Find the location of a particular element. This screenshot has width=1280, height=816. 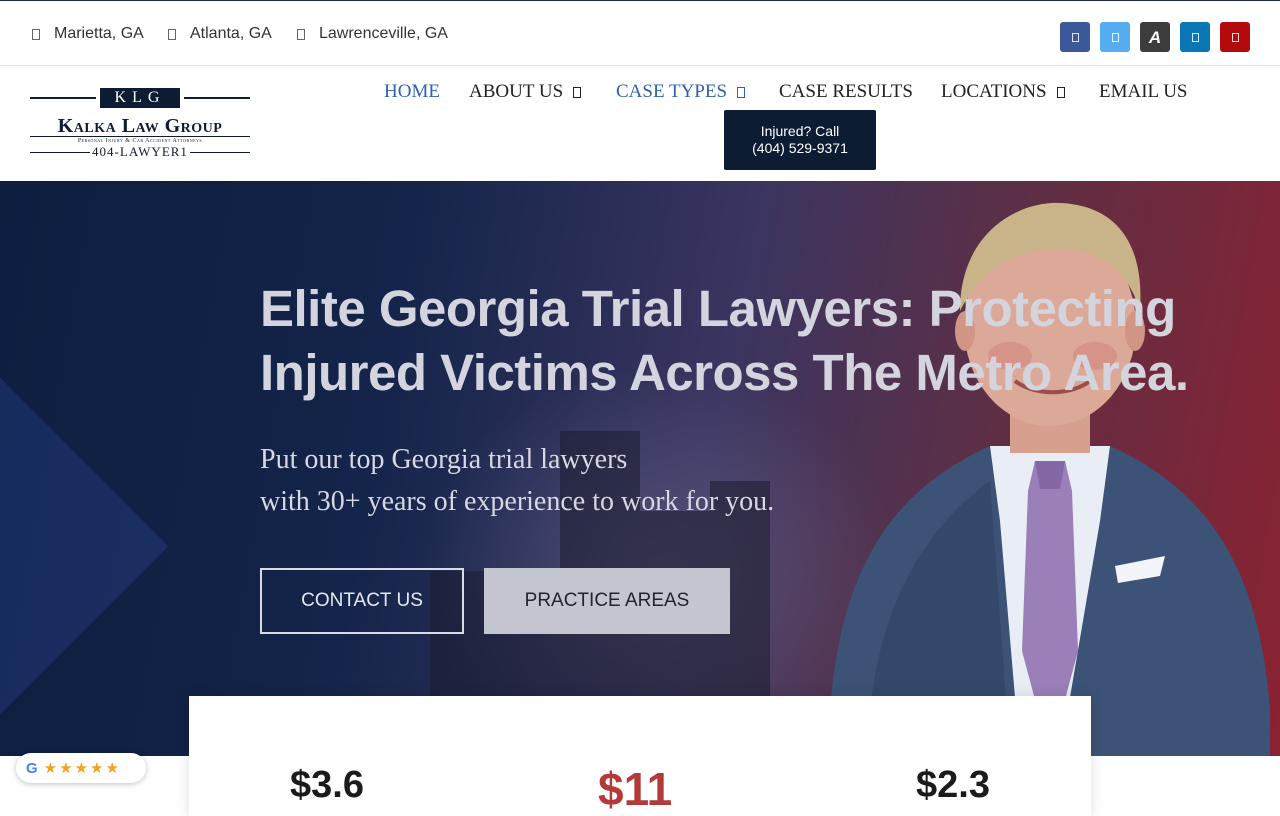

google-icon: G is located at coordinates (32, 768).